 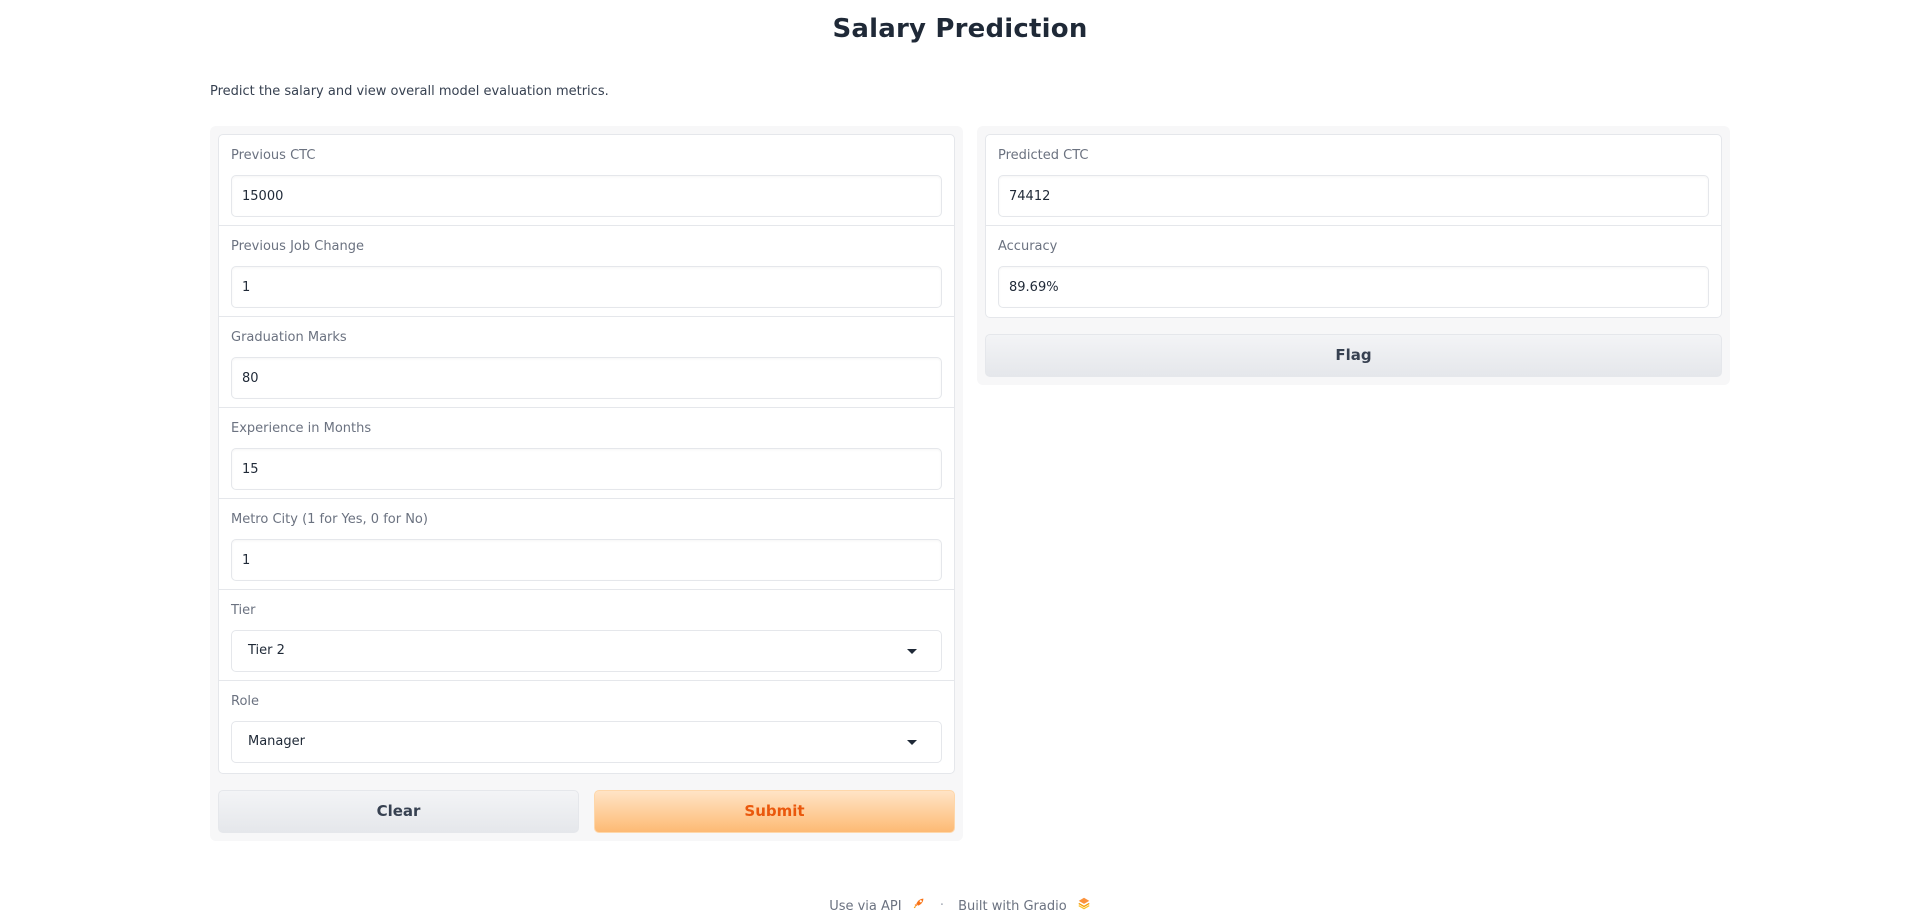 I want to click on previous-ctc-field: Previous CTC, so click(x=586, y=180).